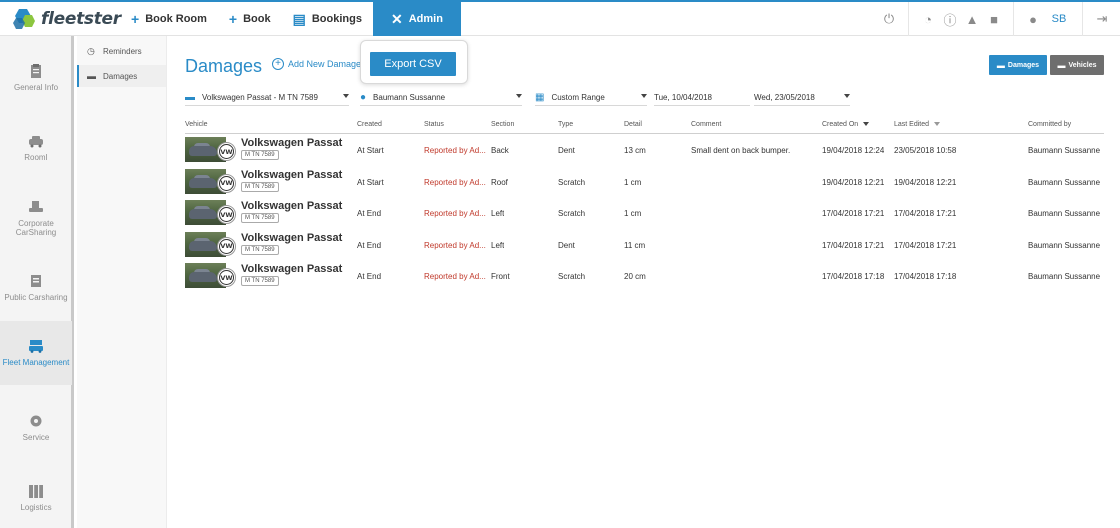 The height and width of the screenshot is (528, 1120). What do you see at coordinates (635, 150) in the screenshot?
I see `cell-detail: 13 cm` at bounding box center [635, 150].